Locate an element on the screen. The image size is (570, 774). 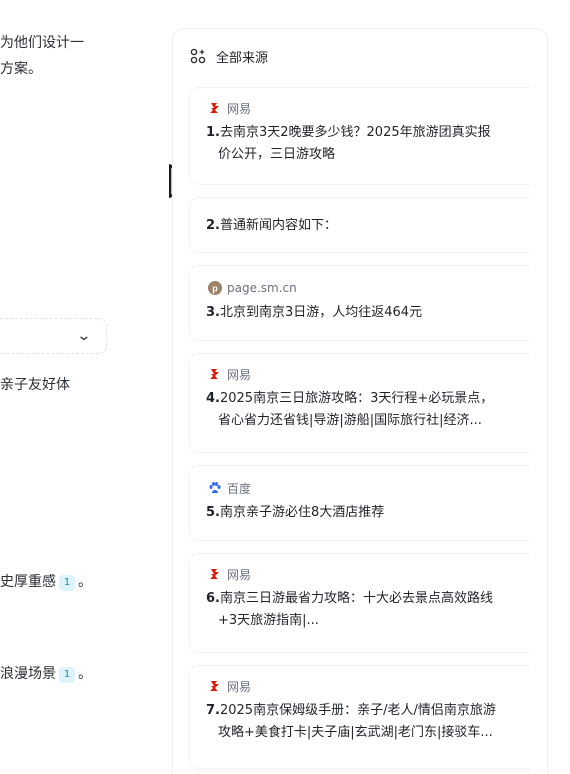
answer-text-line: 史厚重感 1。 is located at coordinates (46, 582).